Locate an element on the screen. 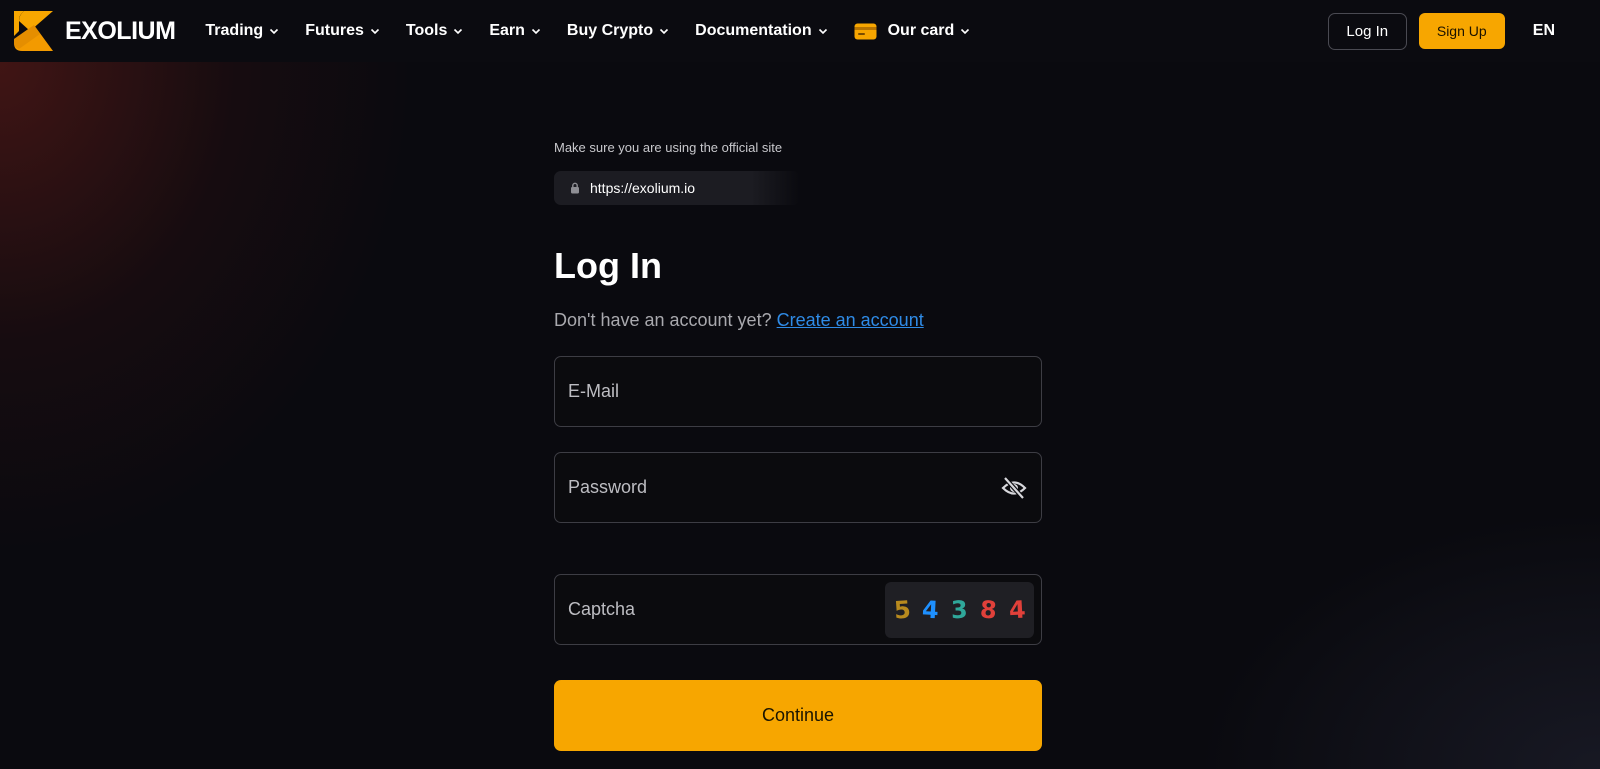 The image size is (1600, 769). nav-our-card: Our card is located at coordinates (912, 31).